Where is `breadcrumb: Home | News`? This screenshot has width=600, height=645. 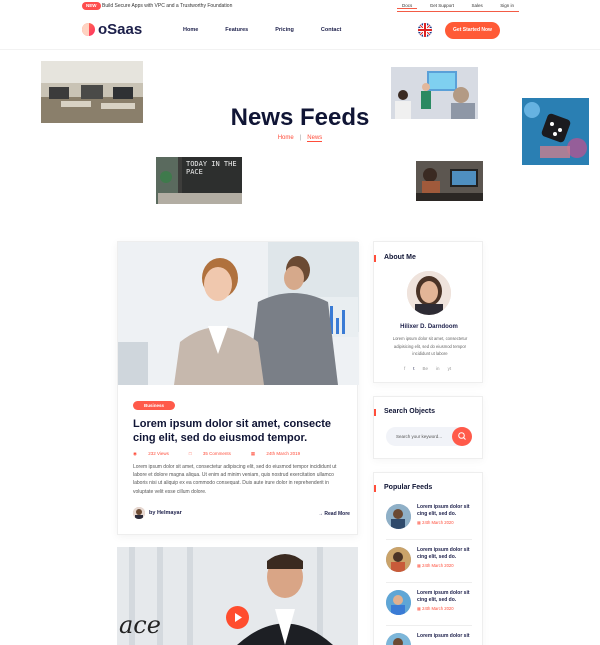 breadcrumb: Home | News is located at coordinates (300, 138).